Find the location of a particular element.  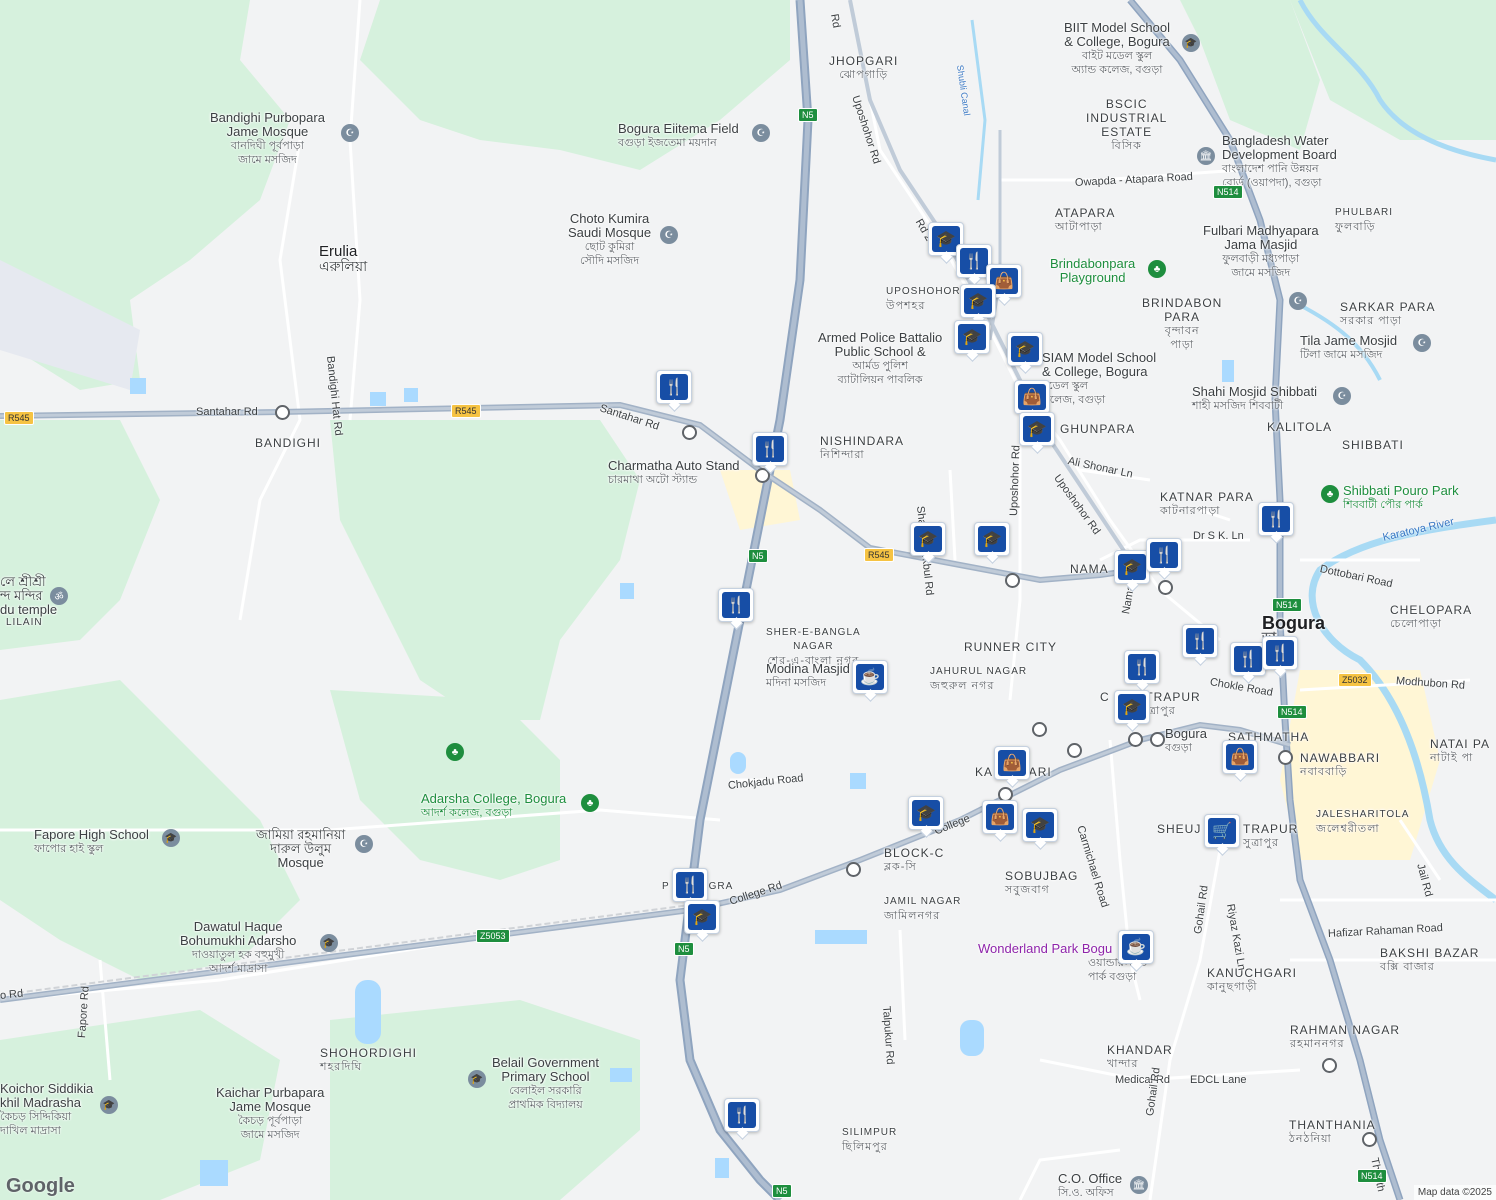

shopping-cart-icon: 🛒 is located at coordinates (1222, 831).